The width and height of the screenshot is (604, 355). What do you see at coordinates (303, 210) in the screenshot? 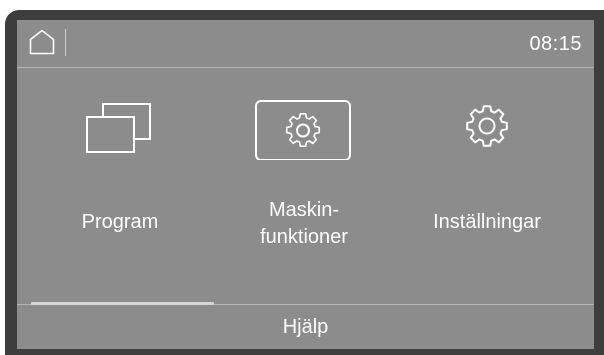
I see `tile-machine-functions-label-line1: Maskin-` at bounding box center [303, 210].